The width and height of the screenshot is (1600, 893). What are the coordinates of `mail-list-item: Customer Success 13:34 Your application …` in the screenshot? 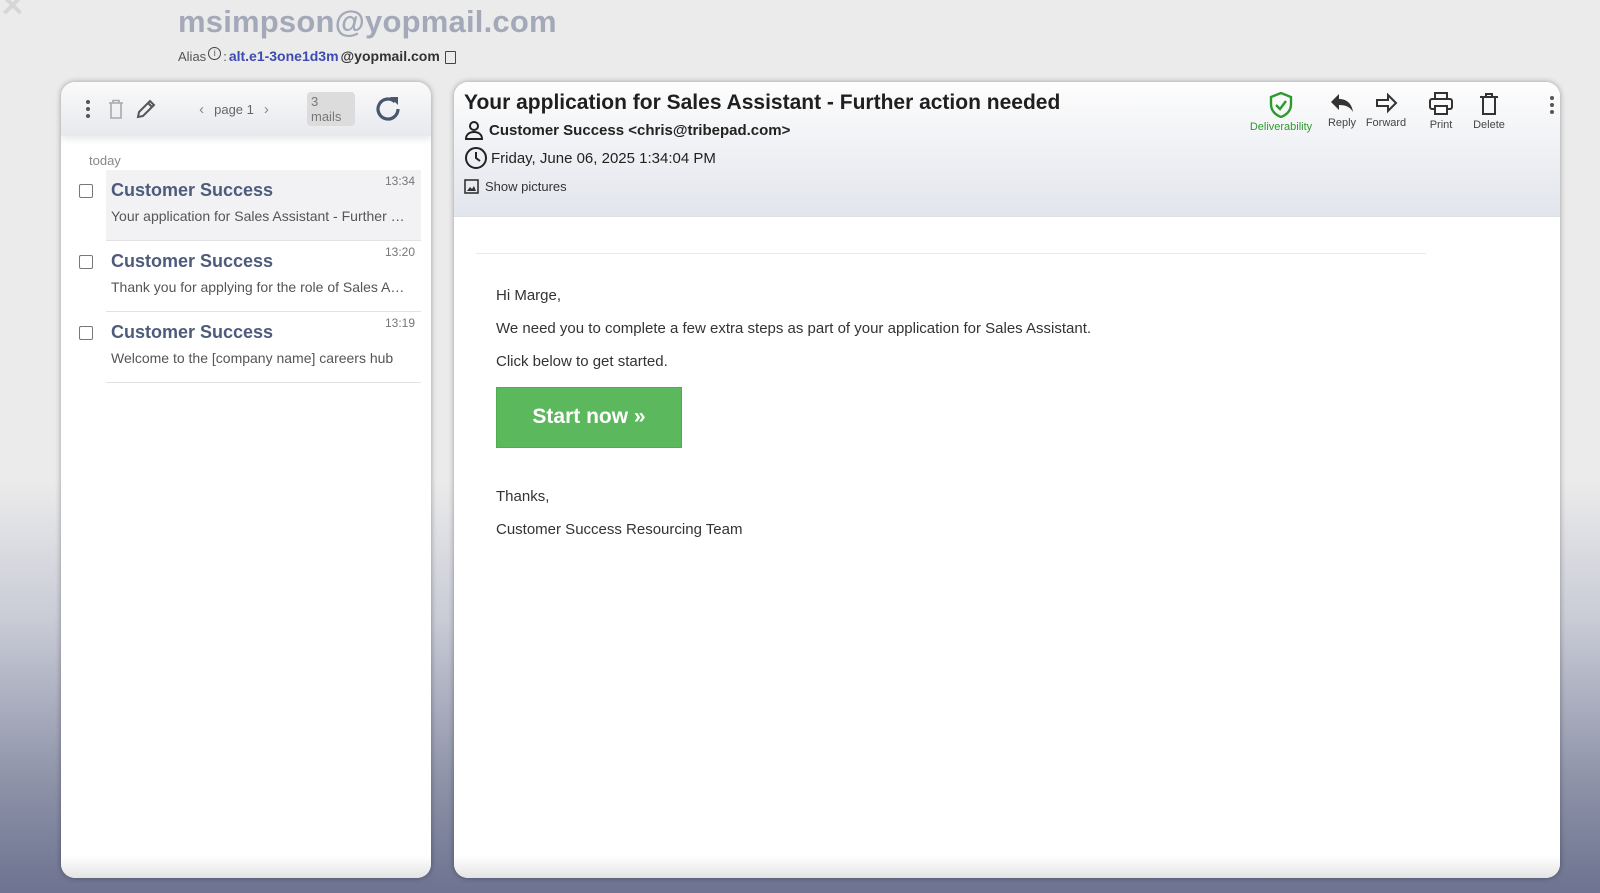 It's located at (250, 205).